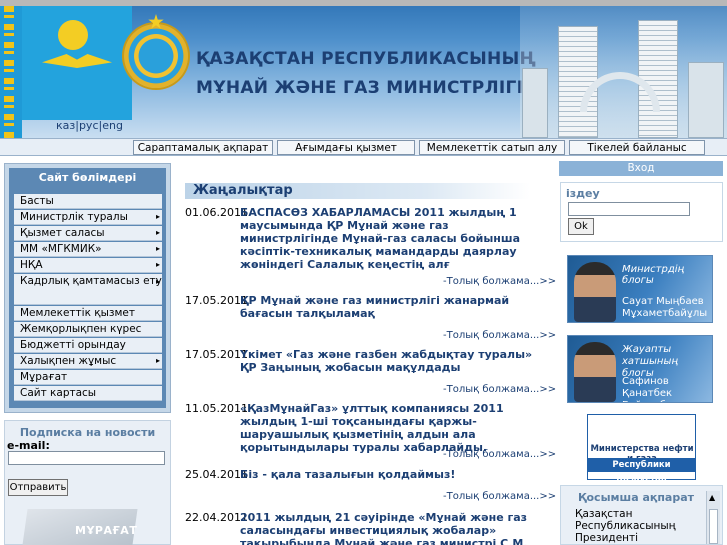  I want to click on additional-info-title: Қосымша ақпарат, so click(636, 497).